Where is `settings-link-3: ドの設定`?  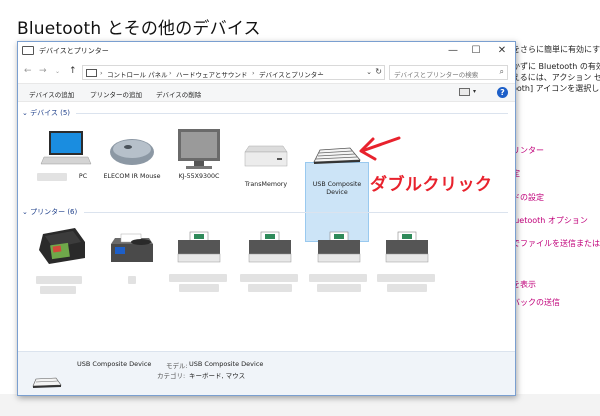
settings-link-3: ドの設定 is located at coordinates (528, 197).